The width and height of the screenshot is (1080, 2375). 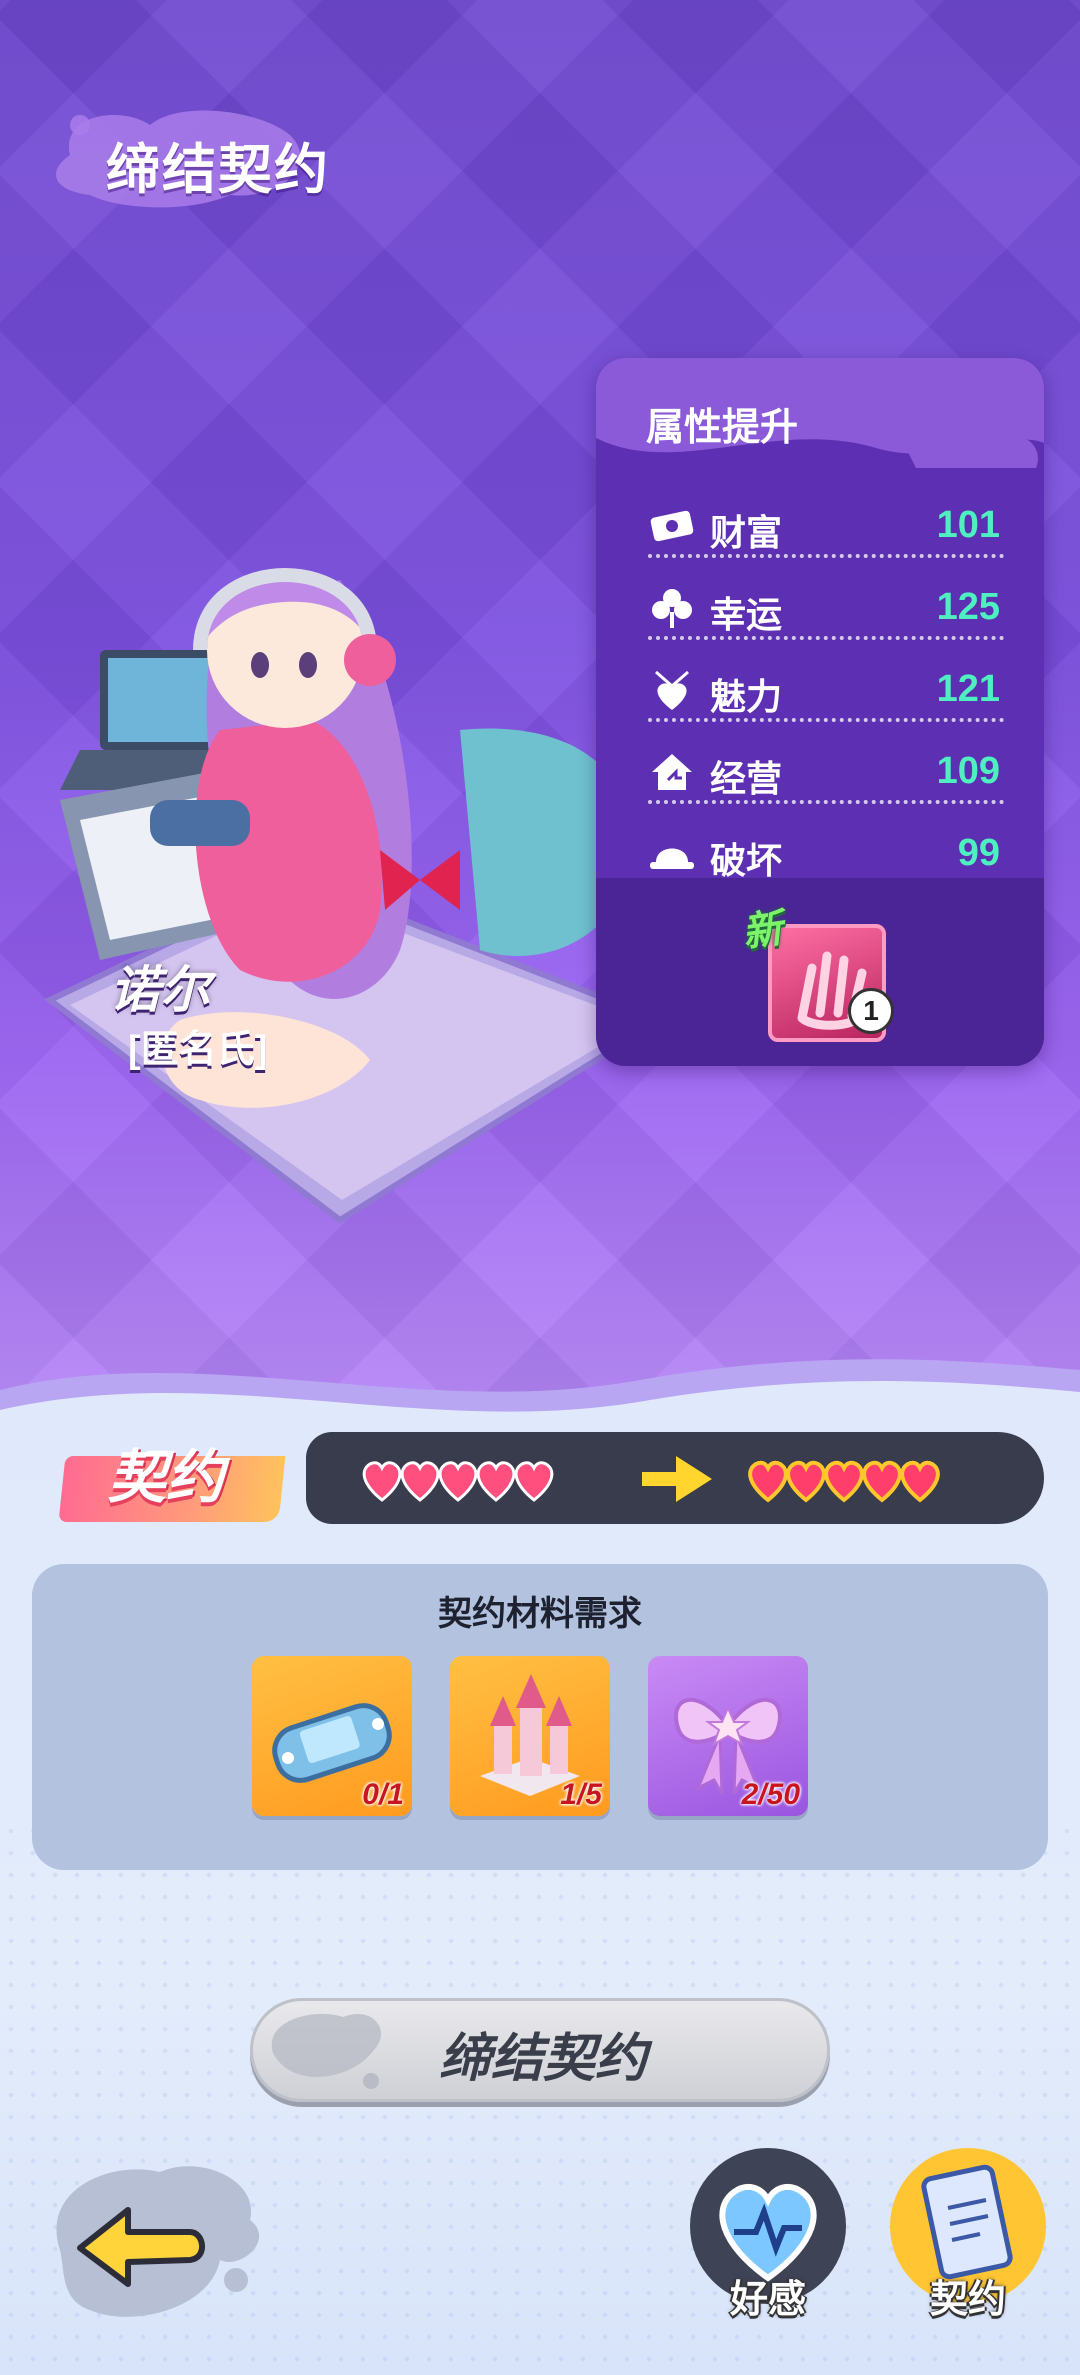 I want to click on back-button, so click(x=150, y=2240).